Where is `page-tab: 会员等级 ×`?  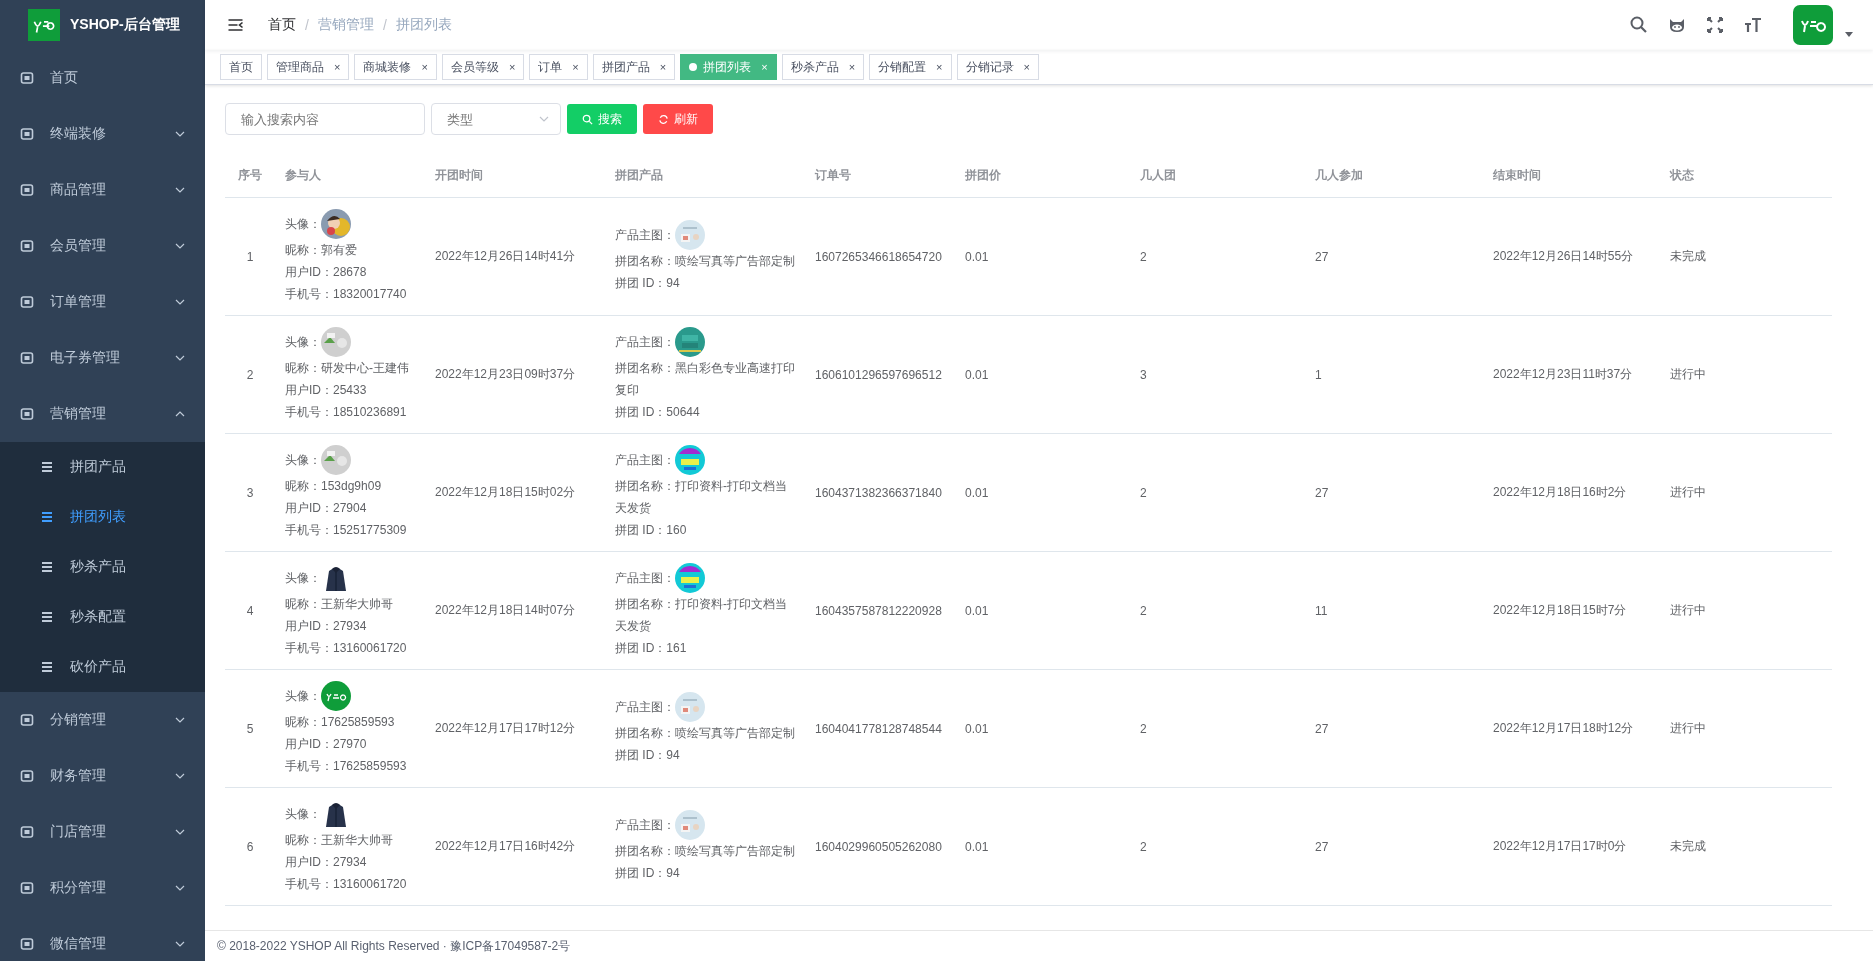
page-tab: 会员等级 × is located at coordinates (483, 67).